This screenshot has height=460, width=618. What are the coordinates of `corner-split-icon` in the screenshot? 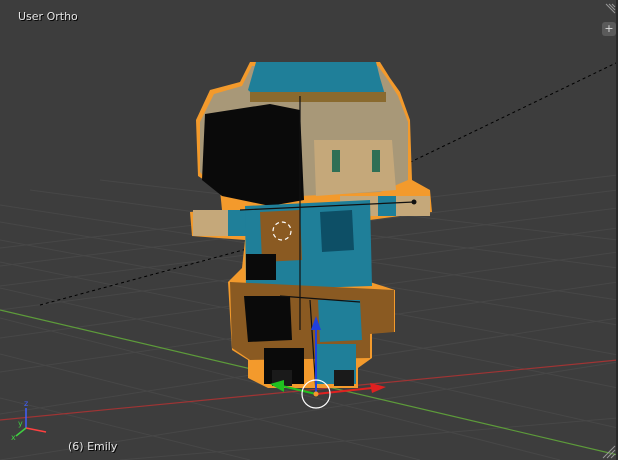 It's located at (609, 9).